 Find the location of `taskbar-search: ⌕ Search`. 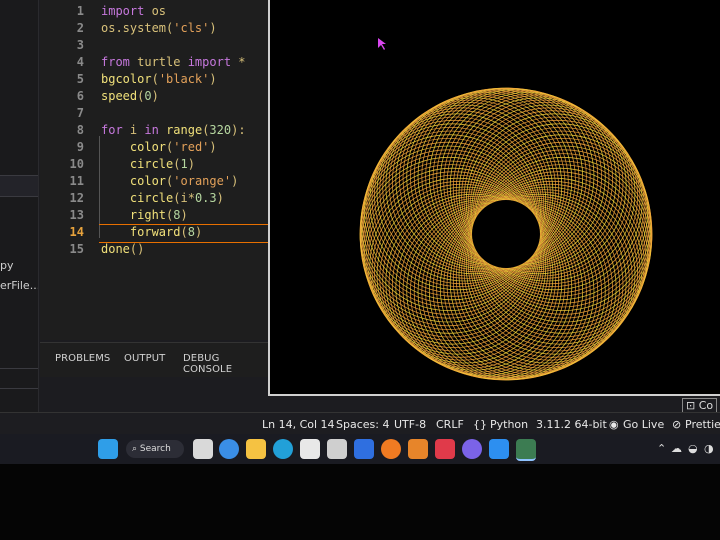

taskbar-search: ⌕ Search is located at coordinates (155, 449).